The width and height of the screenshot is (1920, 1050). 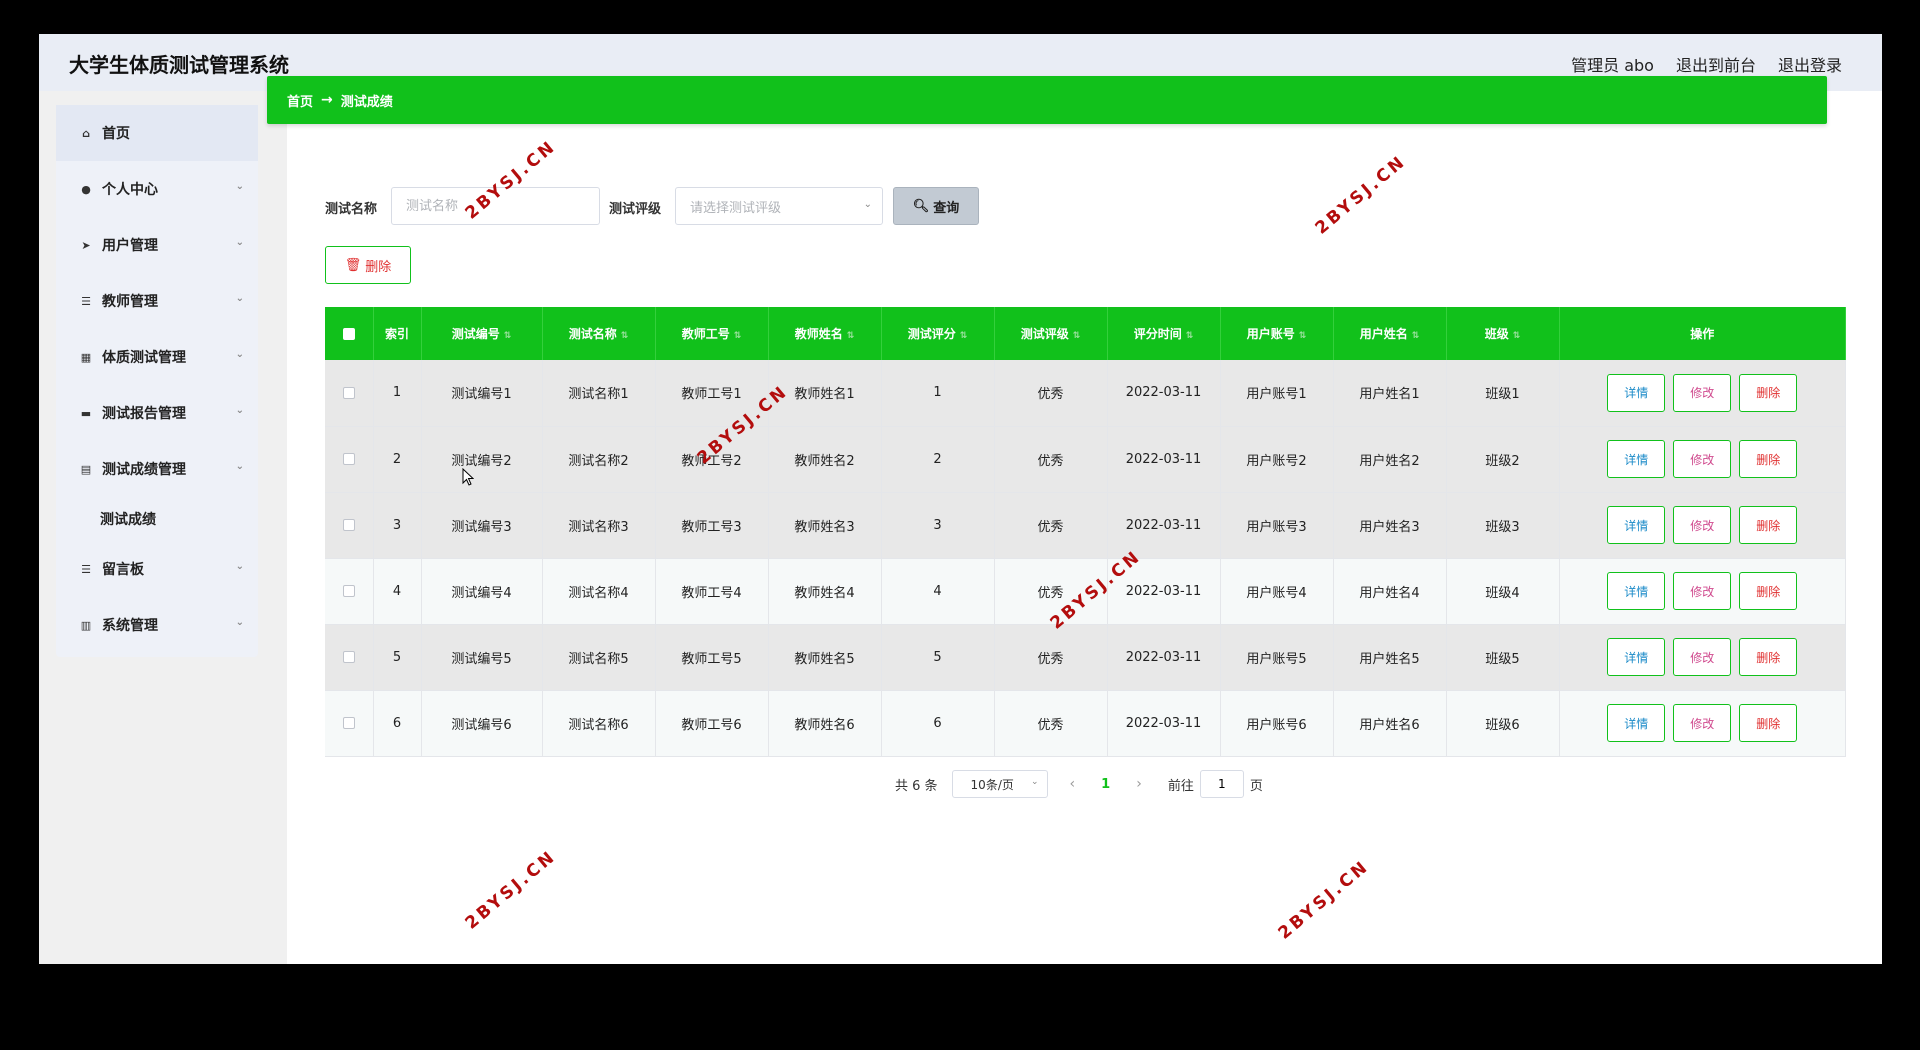 I want to click on column-header-test-grade: 测试评级 ⇅, so click(x=1051, y=333).